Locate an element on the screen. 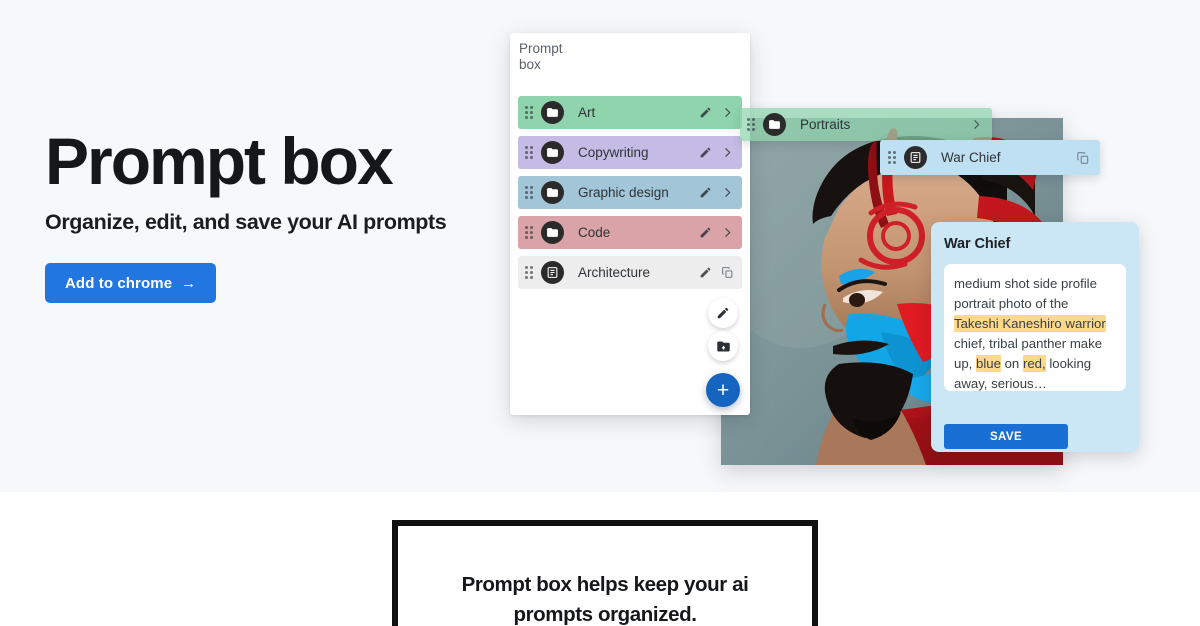  list-item-label: Code is located at coordinates (594, 232).